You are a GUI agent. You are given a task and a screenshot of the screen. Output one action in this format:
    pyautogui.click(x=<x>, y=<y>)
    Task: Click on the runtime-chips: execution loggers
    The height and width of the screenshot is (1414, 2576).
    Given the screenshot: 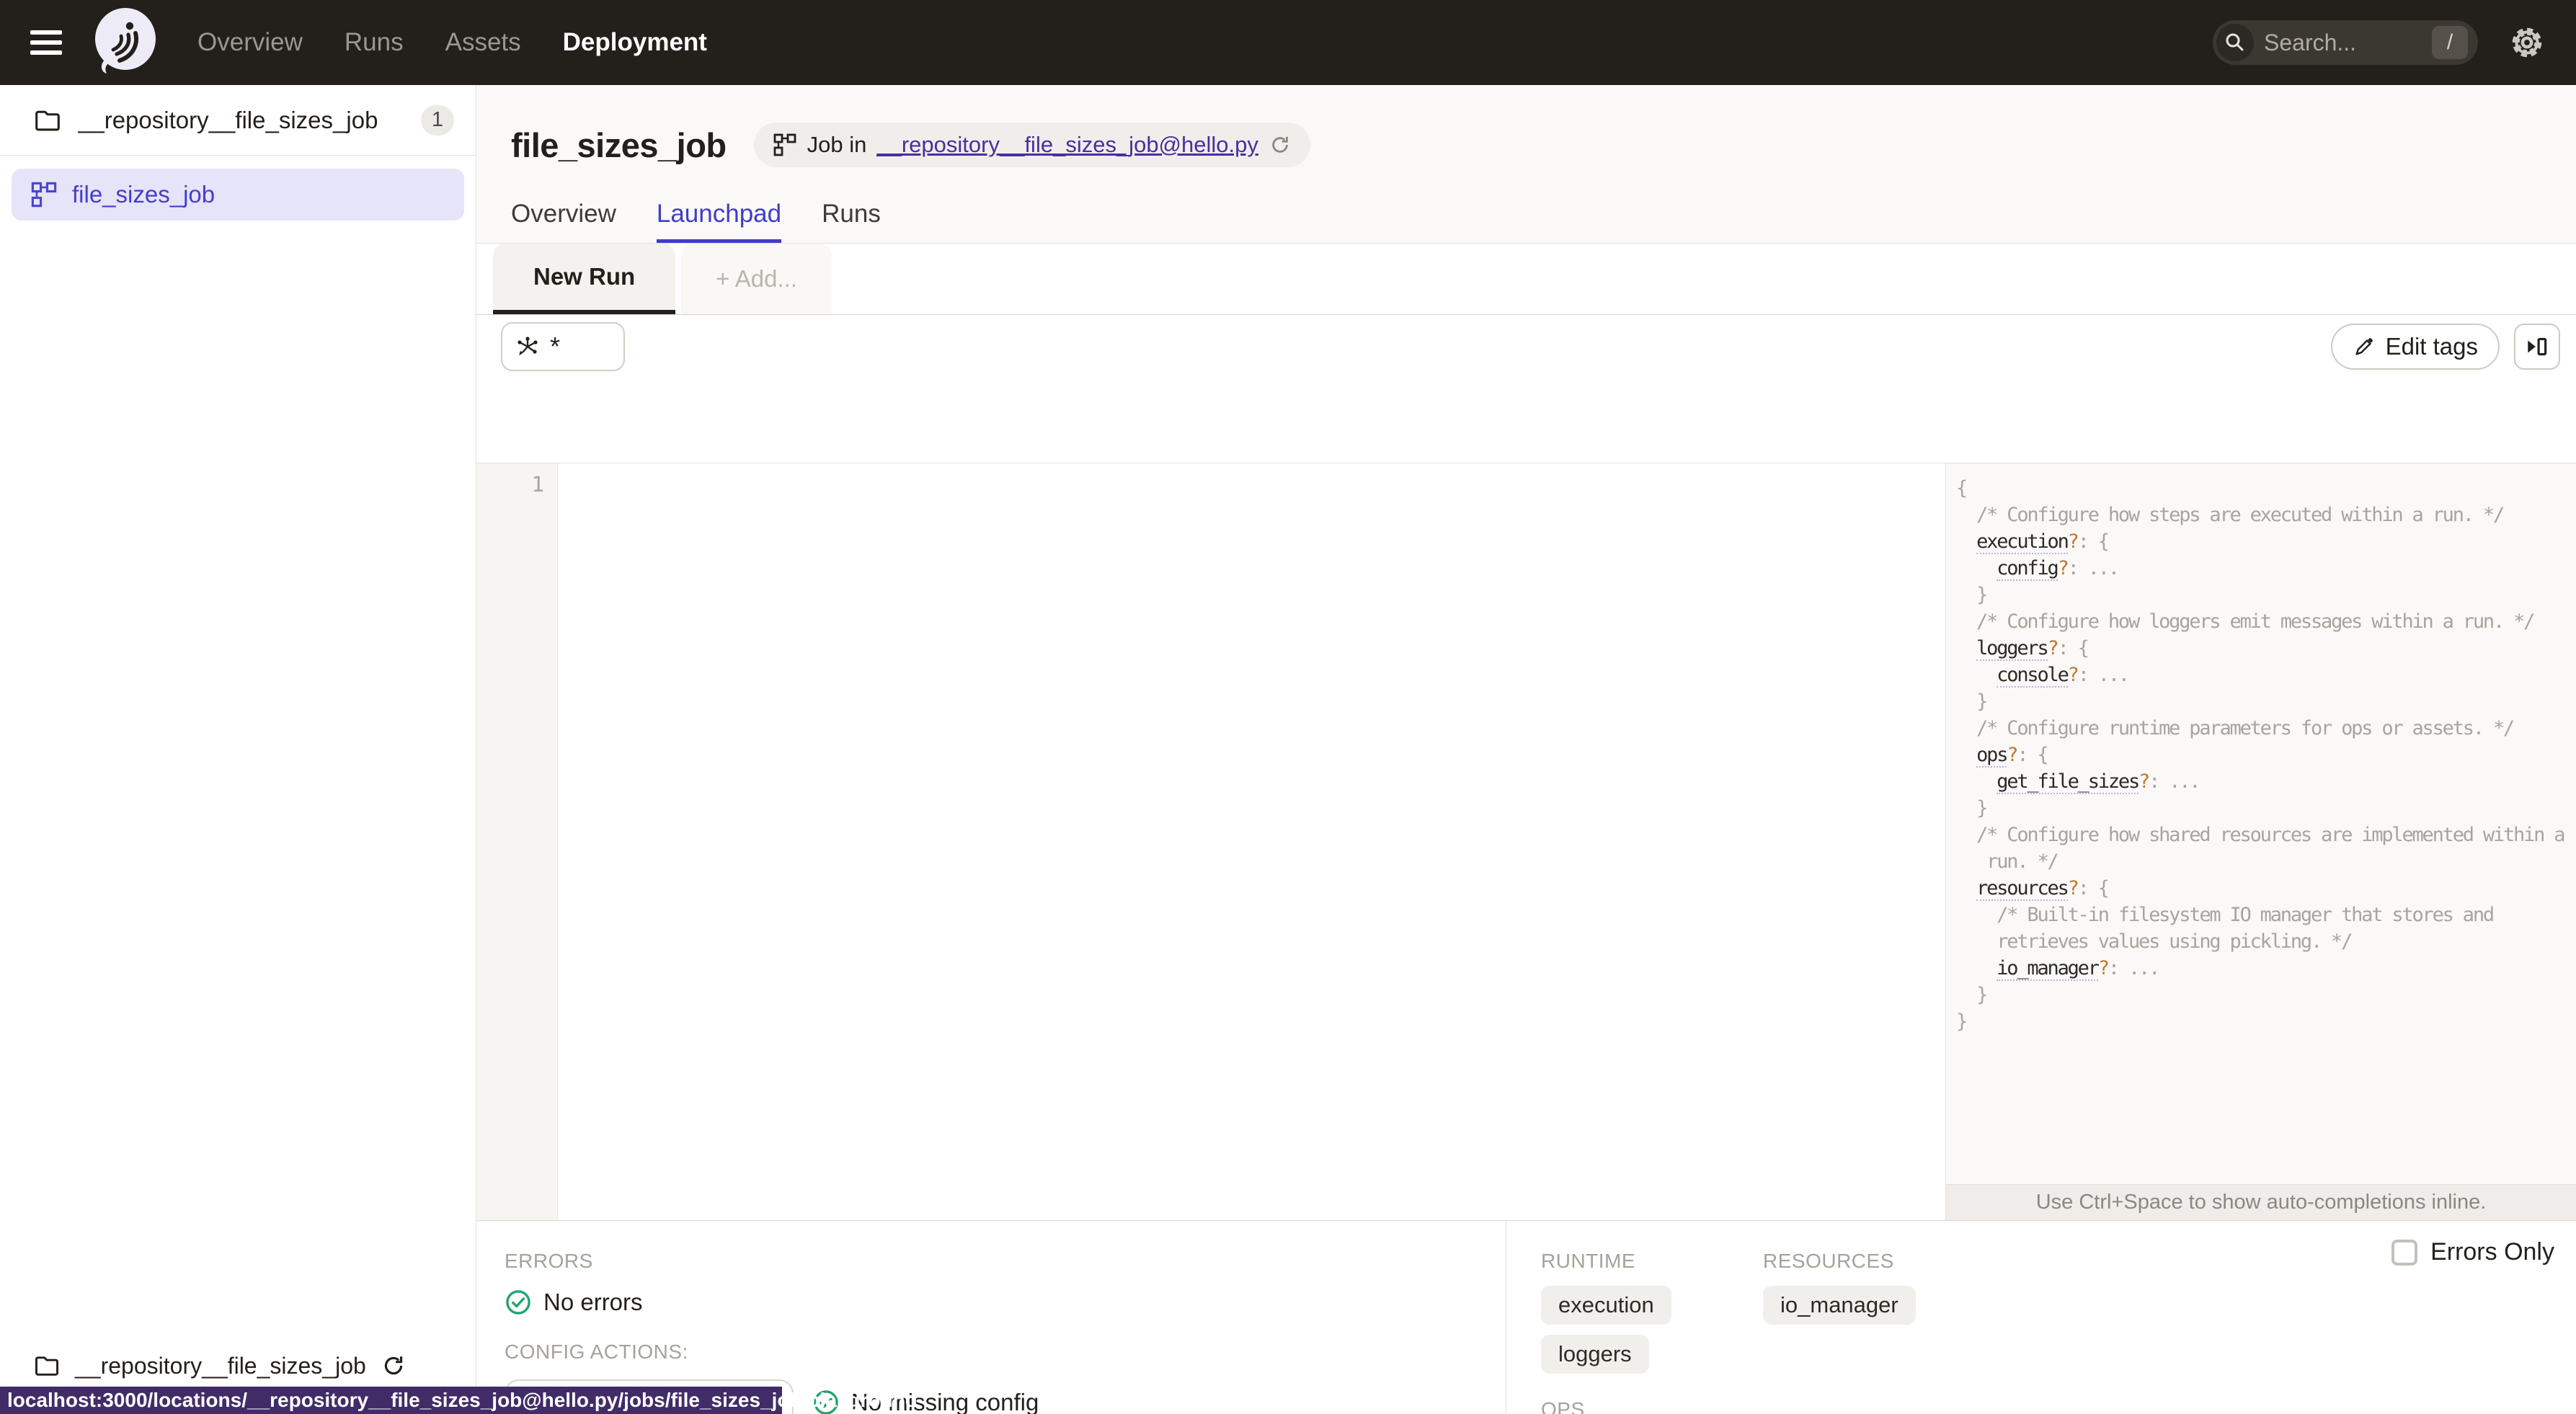 What is the action you would take?
    pyautogui.click(x=1652, y=1330)
    